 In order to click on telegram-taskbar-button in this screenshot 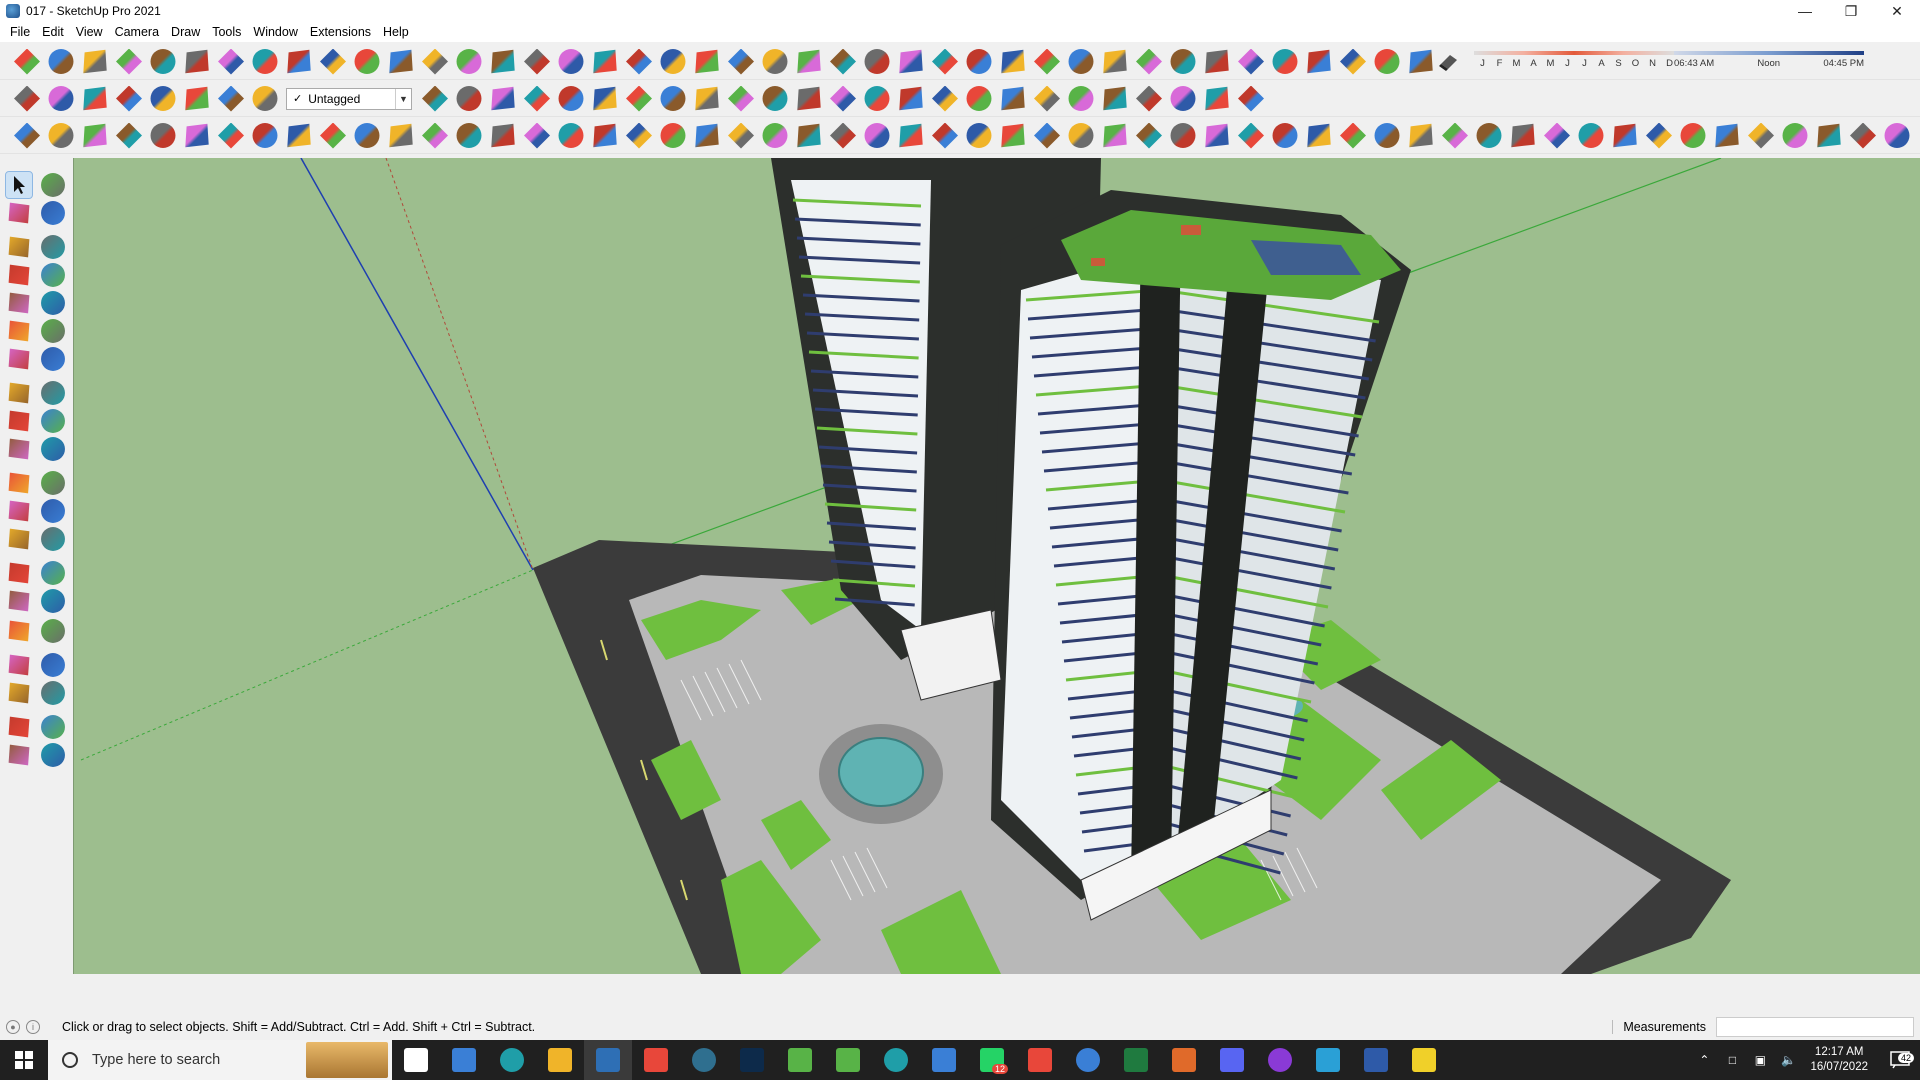, I will do `click(1328, 1060)`.